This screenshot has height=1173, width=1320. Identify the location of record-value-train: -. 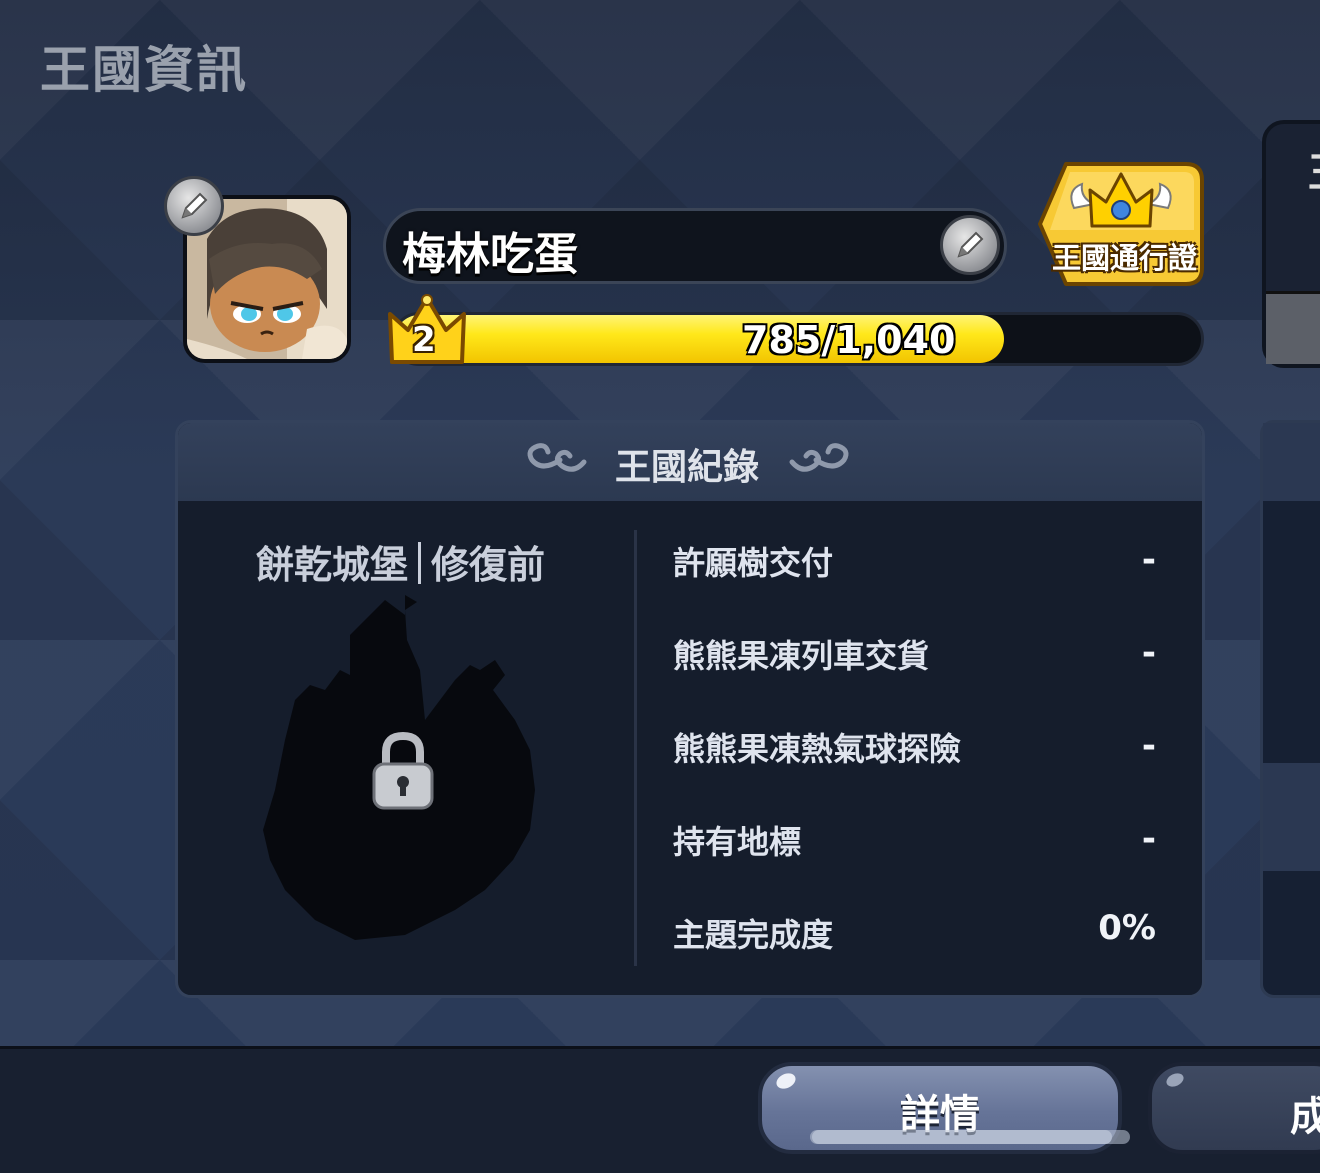
(1148, 653).